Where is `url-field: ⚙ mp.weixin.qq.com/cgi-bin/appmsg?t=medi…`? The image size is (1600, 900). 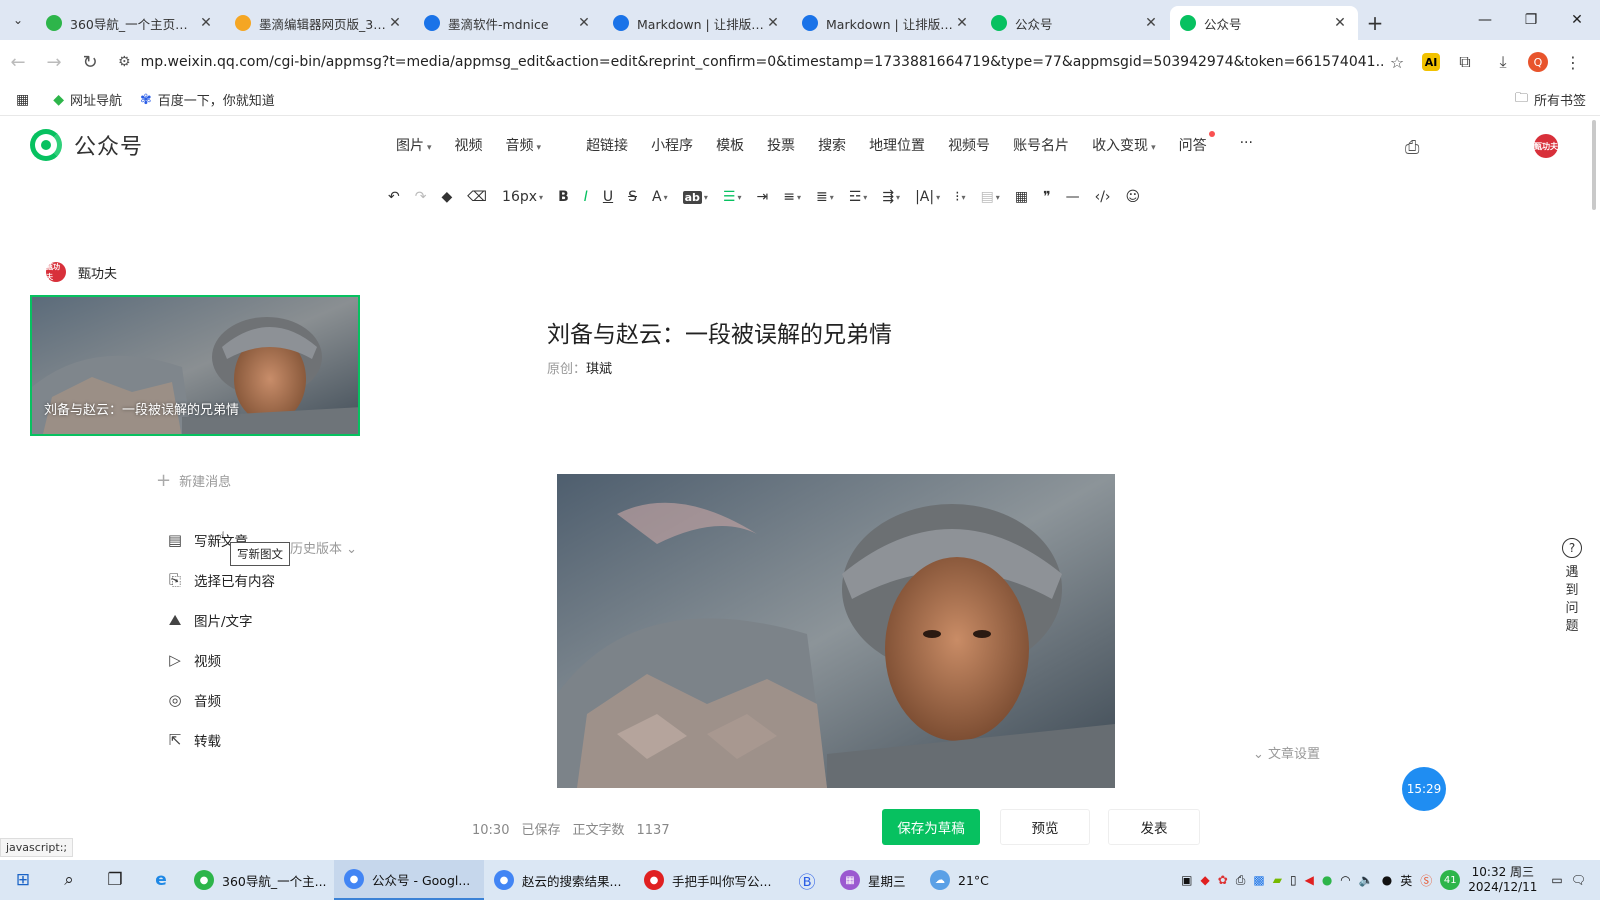 url-field: ⚙ mp.weixin.qq.com/cgi-bin/appmsg?t=medi… is located at coordinates (746, 62).